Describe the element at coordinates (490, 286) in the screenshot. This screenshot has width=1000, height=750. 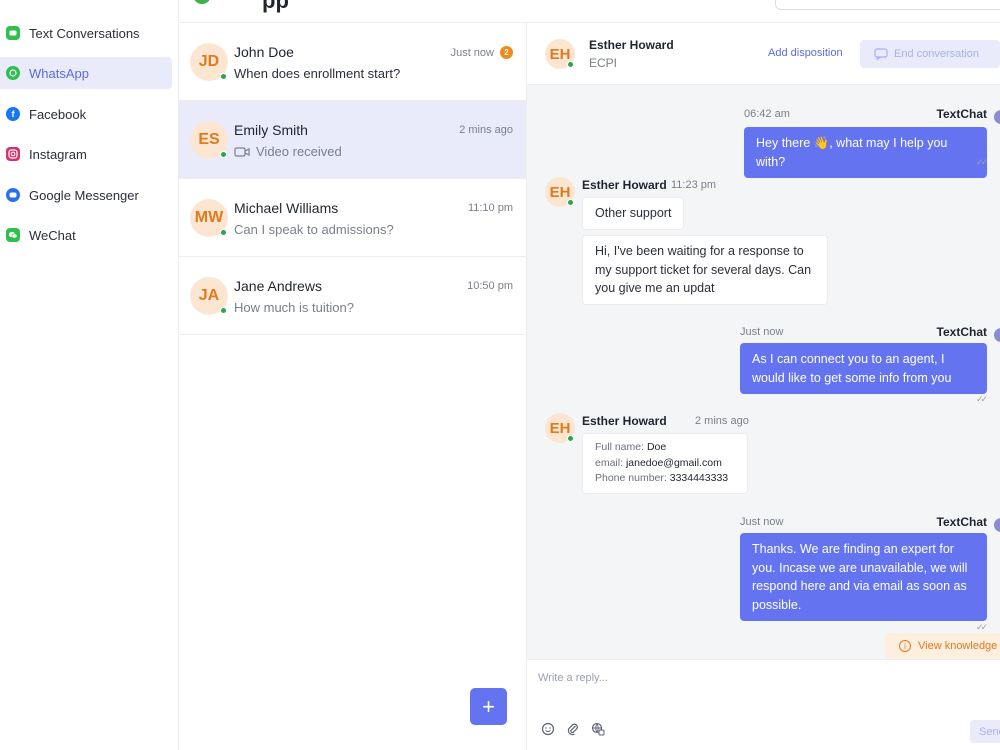
I see `conversation-time: 10:50 pm` at that location.